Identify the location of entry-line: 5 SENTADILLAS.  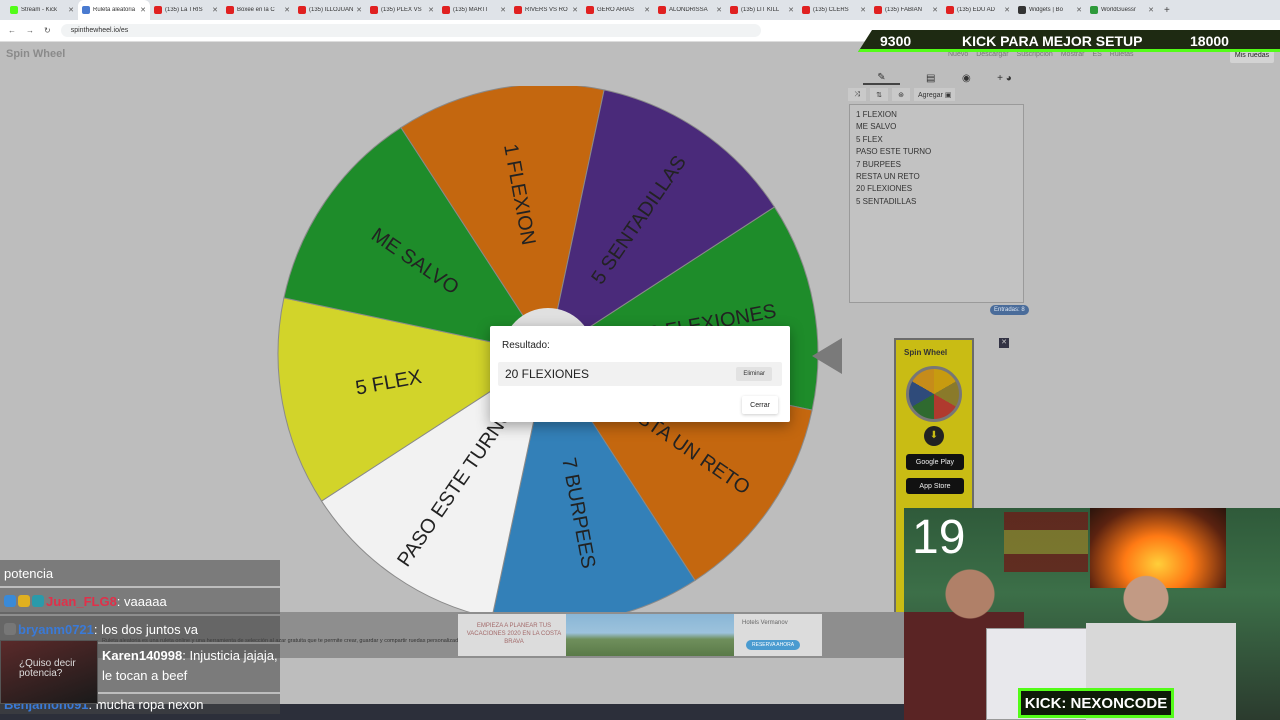
(936, 202).